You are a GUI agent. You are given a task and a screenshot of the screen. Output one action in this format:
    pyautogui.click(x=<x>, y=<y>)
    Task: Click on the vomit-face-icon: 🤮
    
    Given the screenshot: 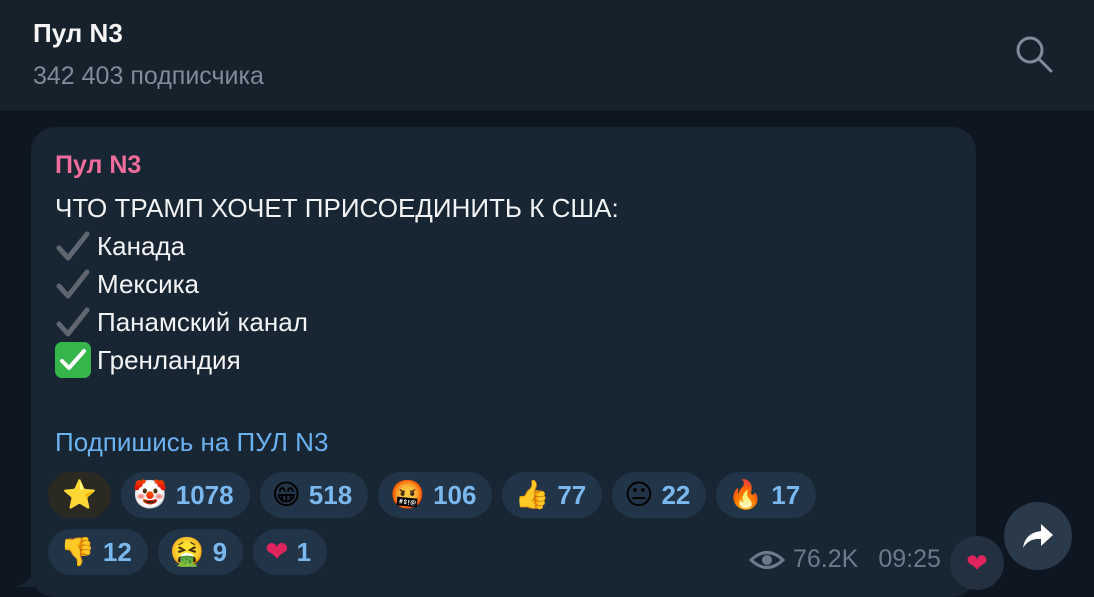 What is the action you would take?
    pyautogui.click(x=187, y=551)
    